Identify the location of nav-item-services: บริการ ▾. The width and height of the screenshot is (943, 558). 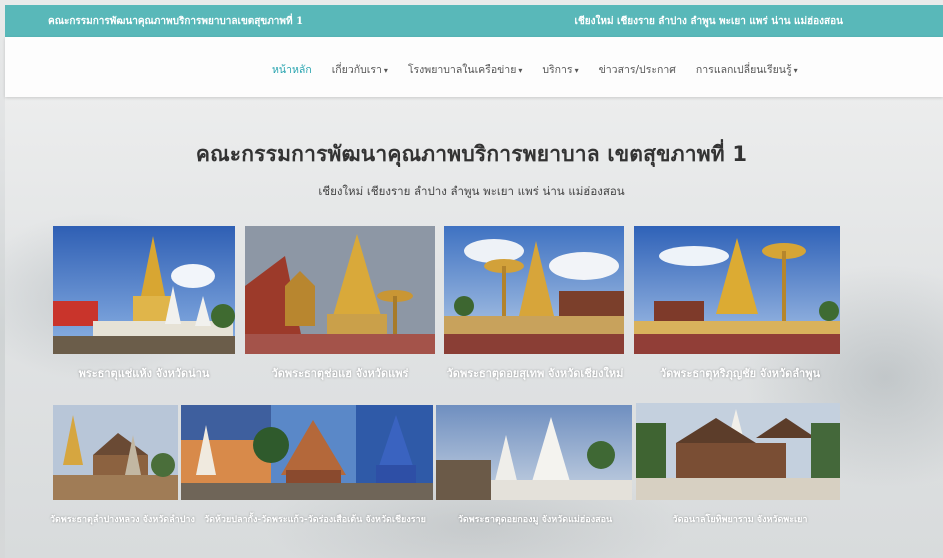
(560, 69).